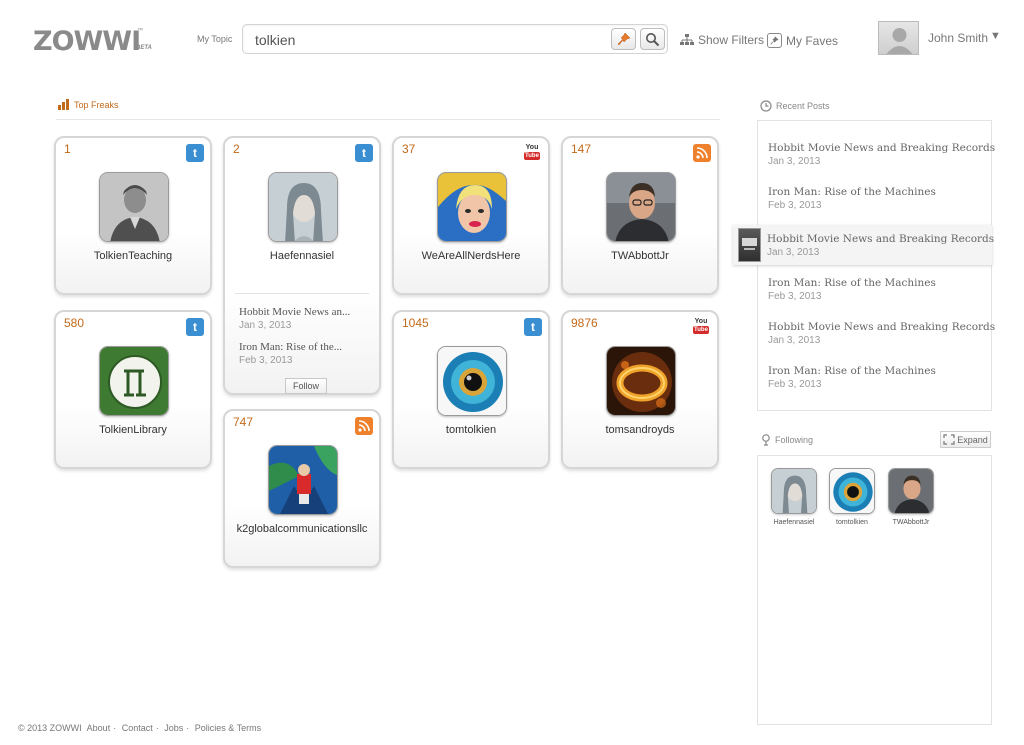 The height and width of the screenshot is (745, 1024). I want to click on rank-number: 2, so click(236, 149).